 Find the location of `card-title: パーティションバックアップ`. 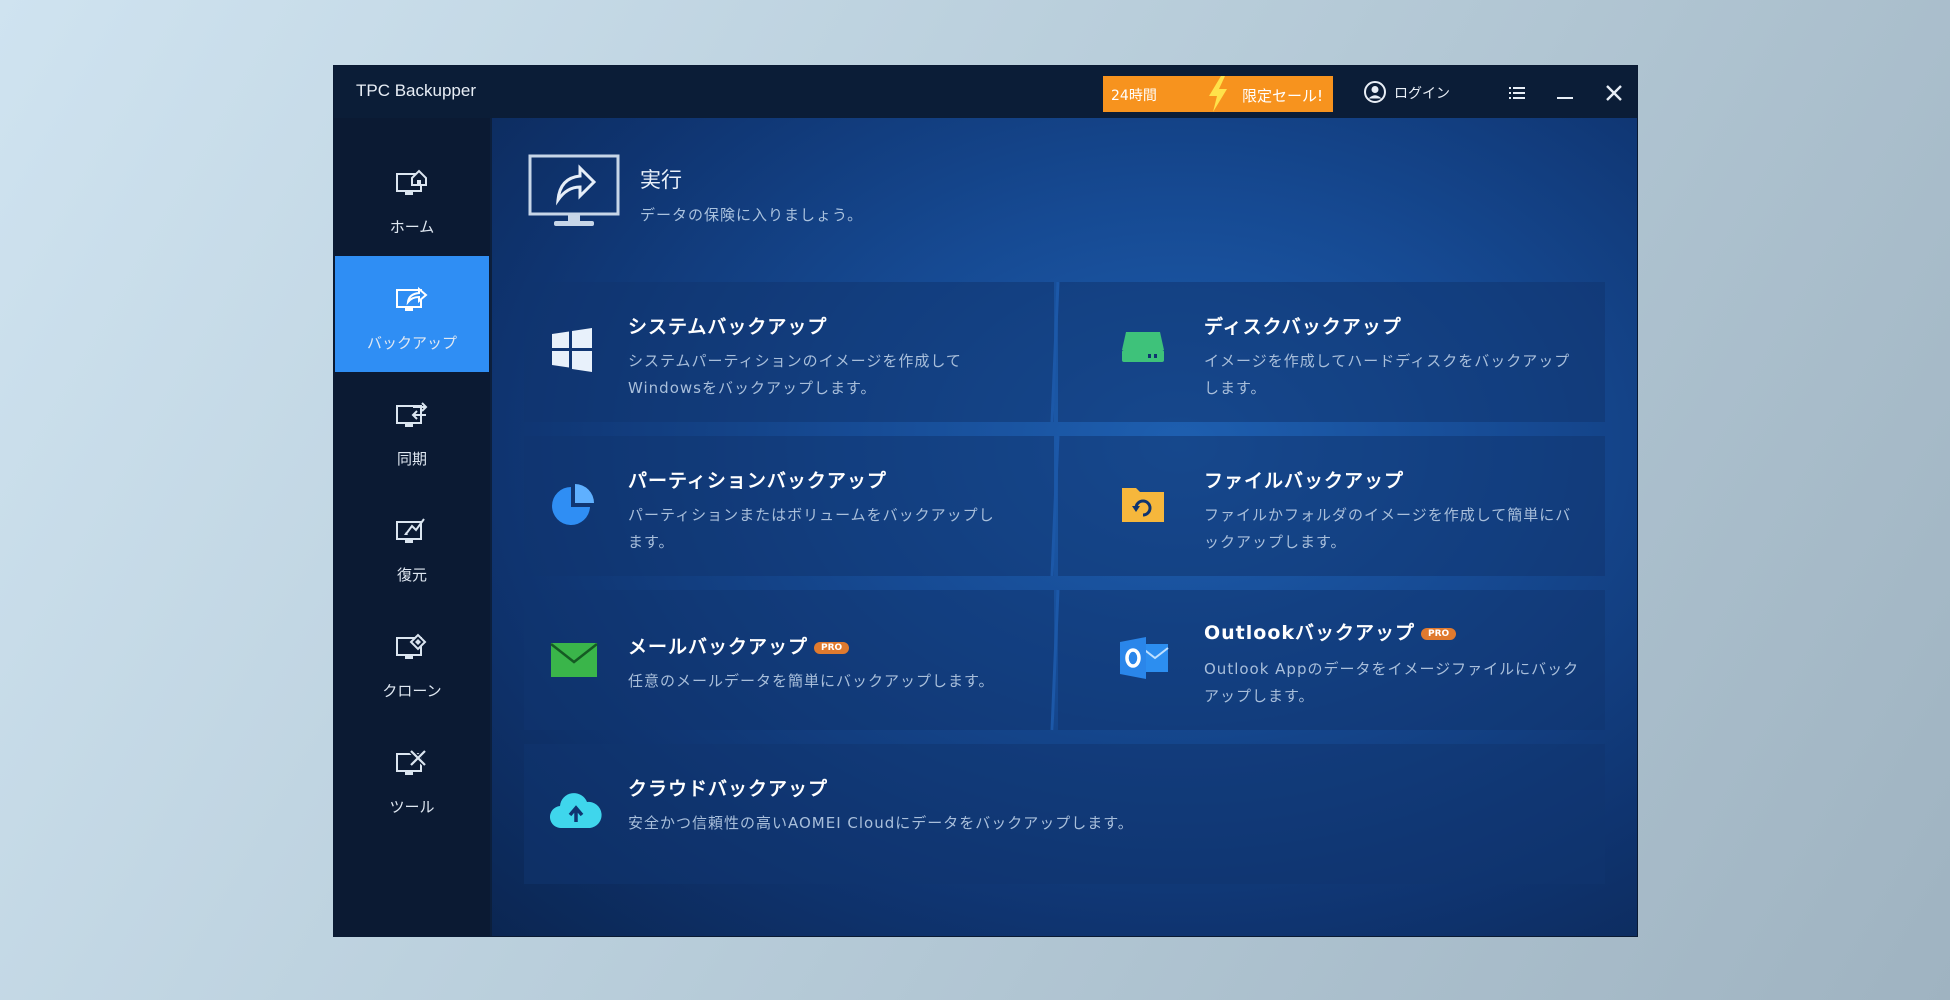

card-title: パーティションバックアップ is located at coordinates (757, 481).